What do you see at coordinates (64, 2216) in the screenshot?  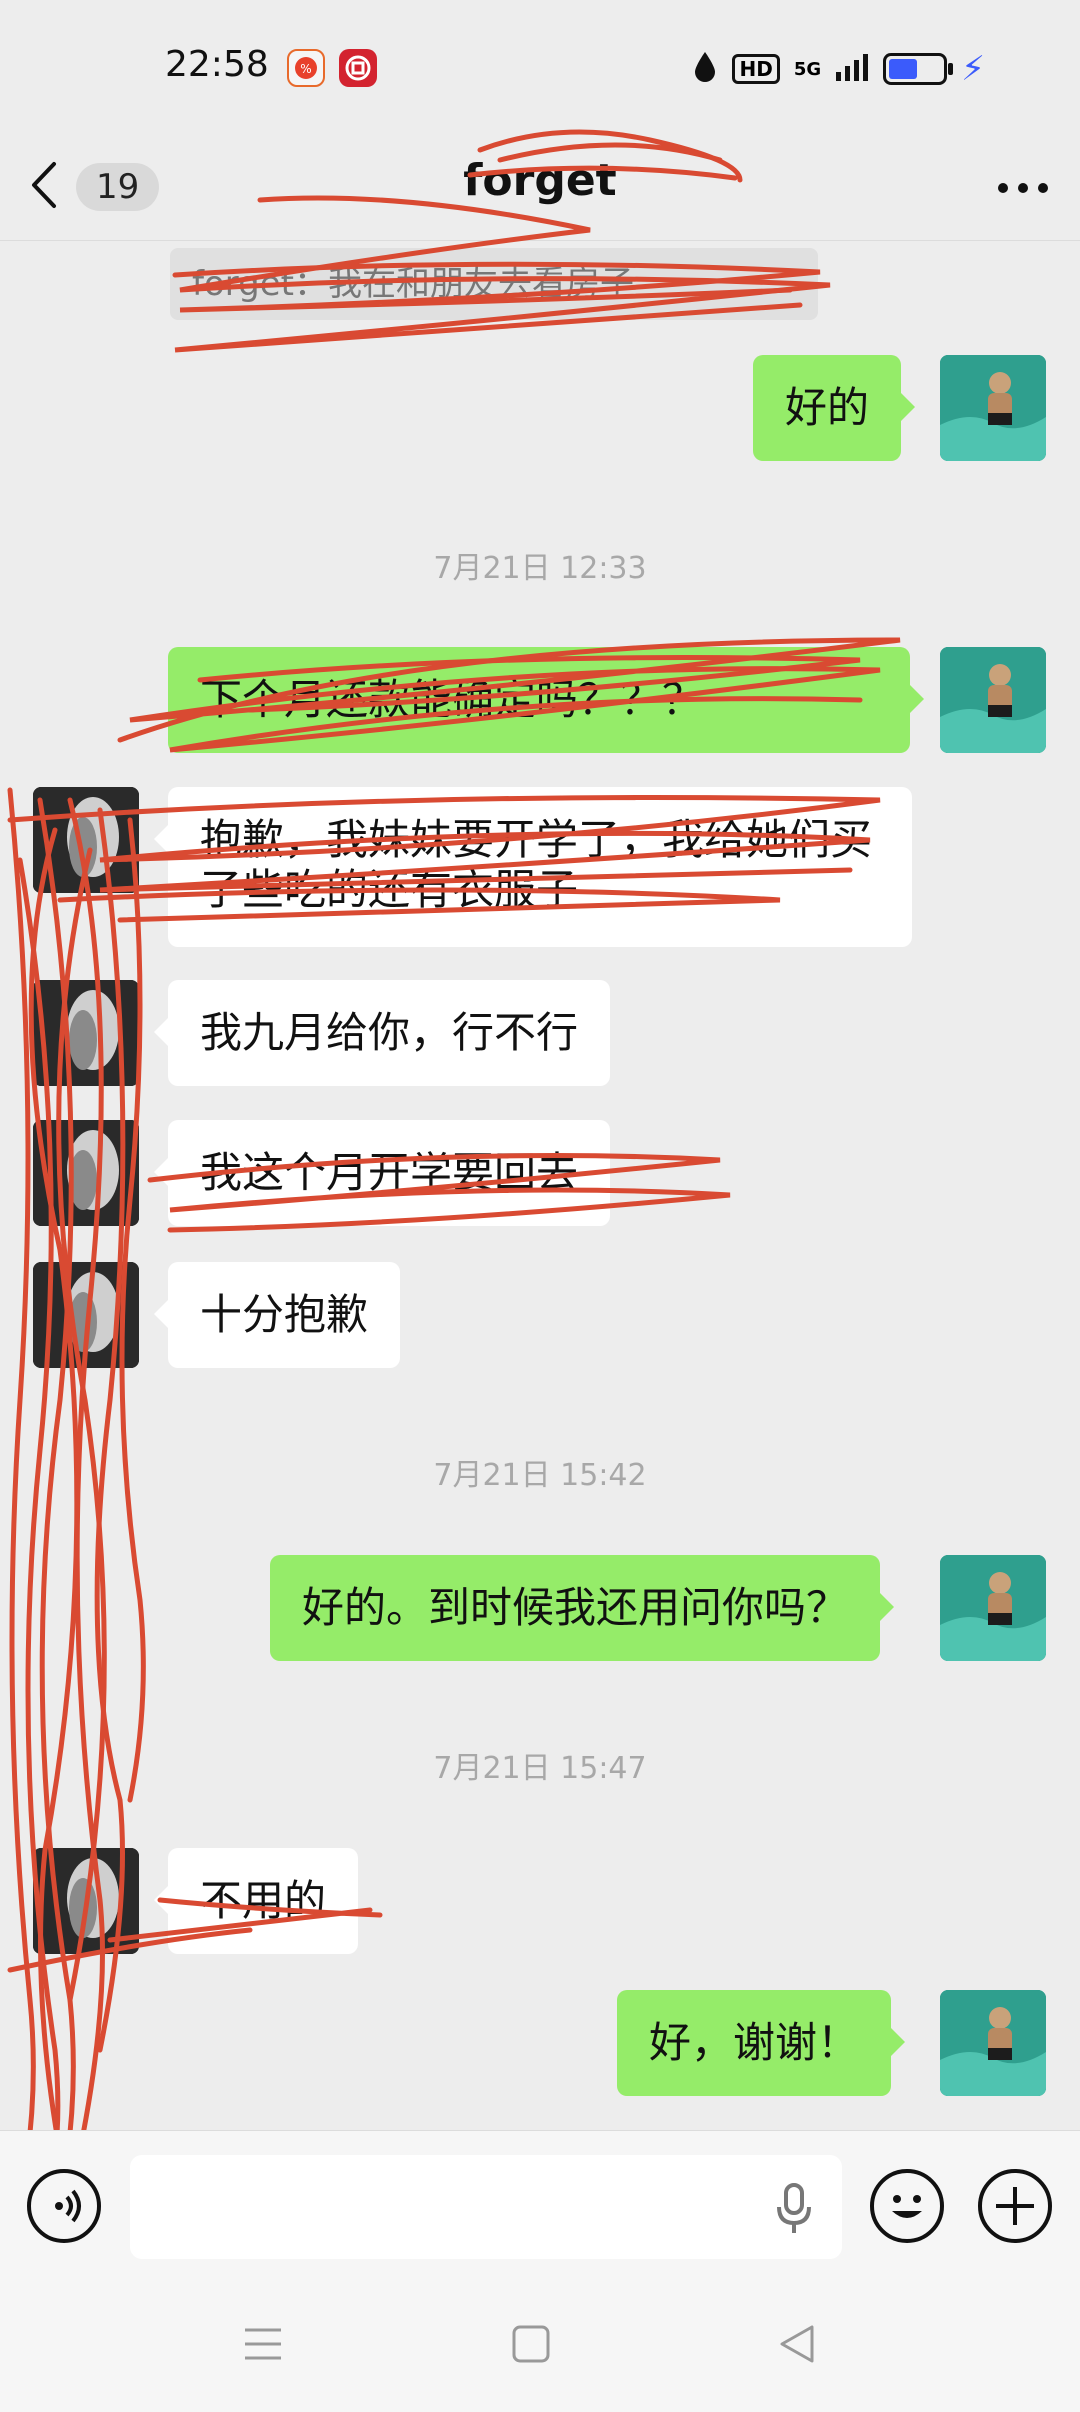 I see `voice-mode-icon` at bounding box center [64, 2216].